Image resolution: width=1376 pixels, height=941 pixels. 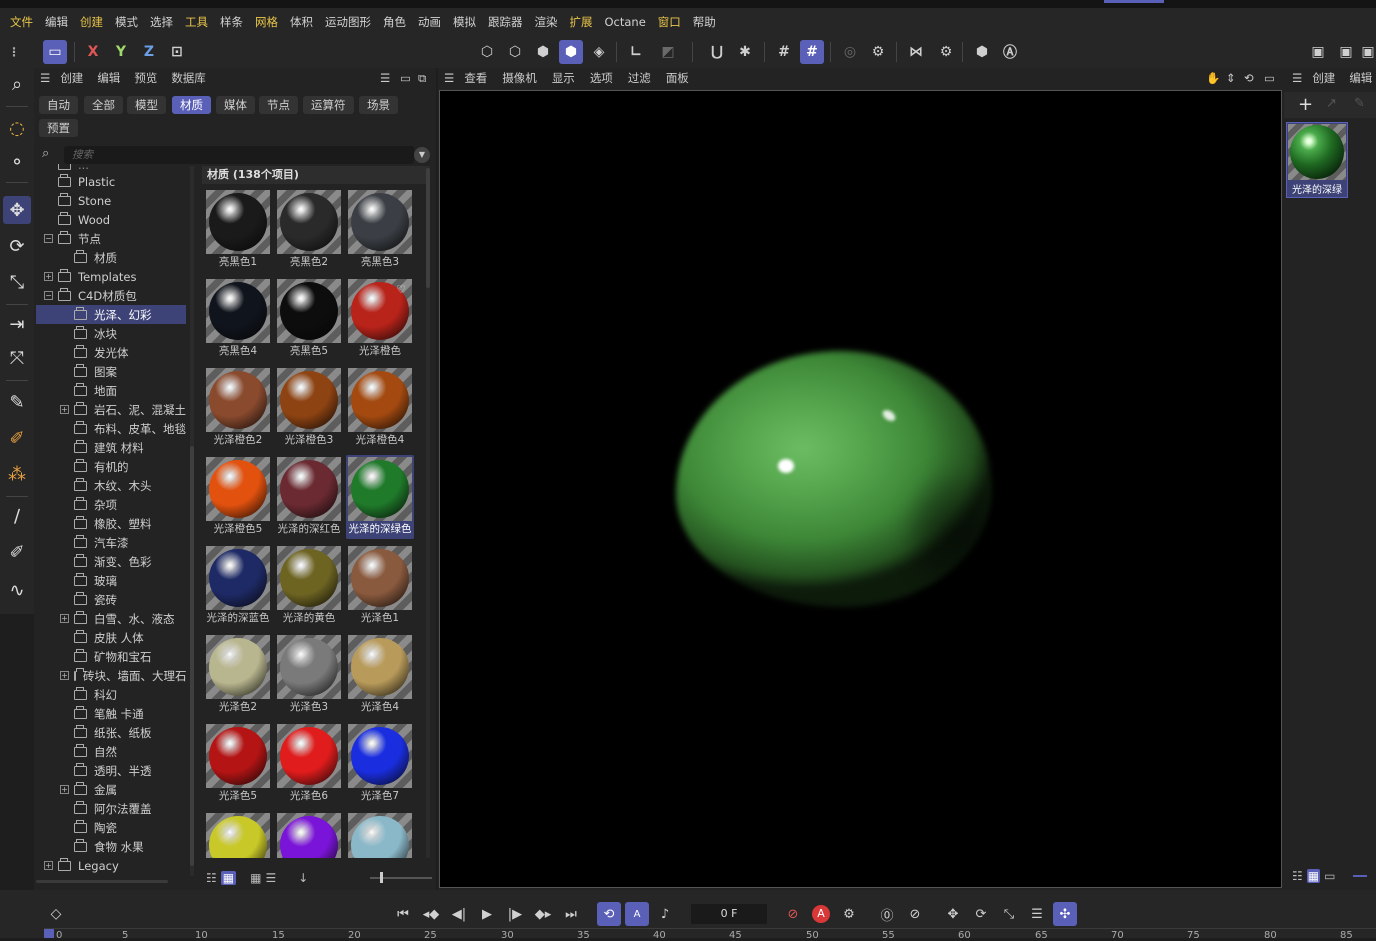 I want to click on material-menu-edit: 编辑, so click(x=1360, y=78).